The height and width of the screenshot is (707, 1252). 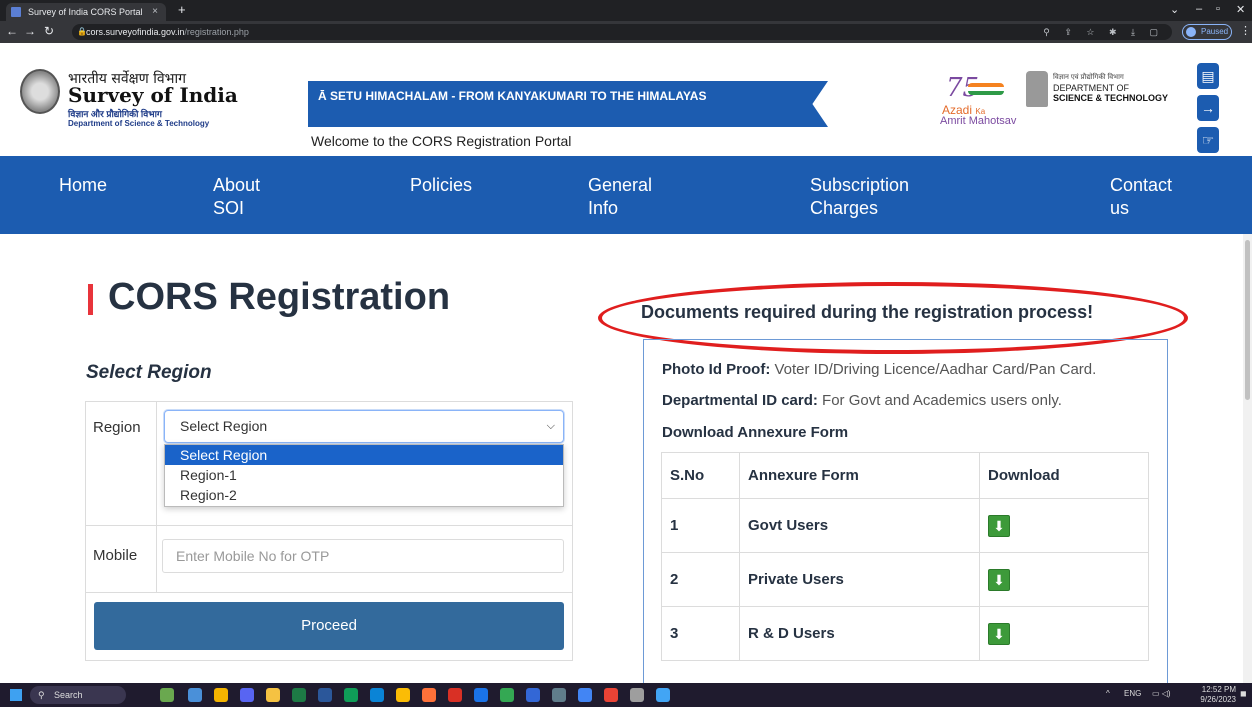 I want to click on national-emblem-icon, so click(x=1037, y=89).